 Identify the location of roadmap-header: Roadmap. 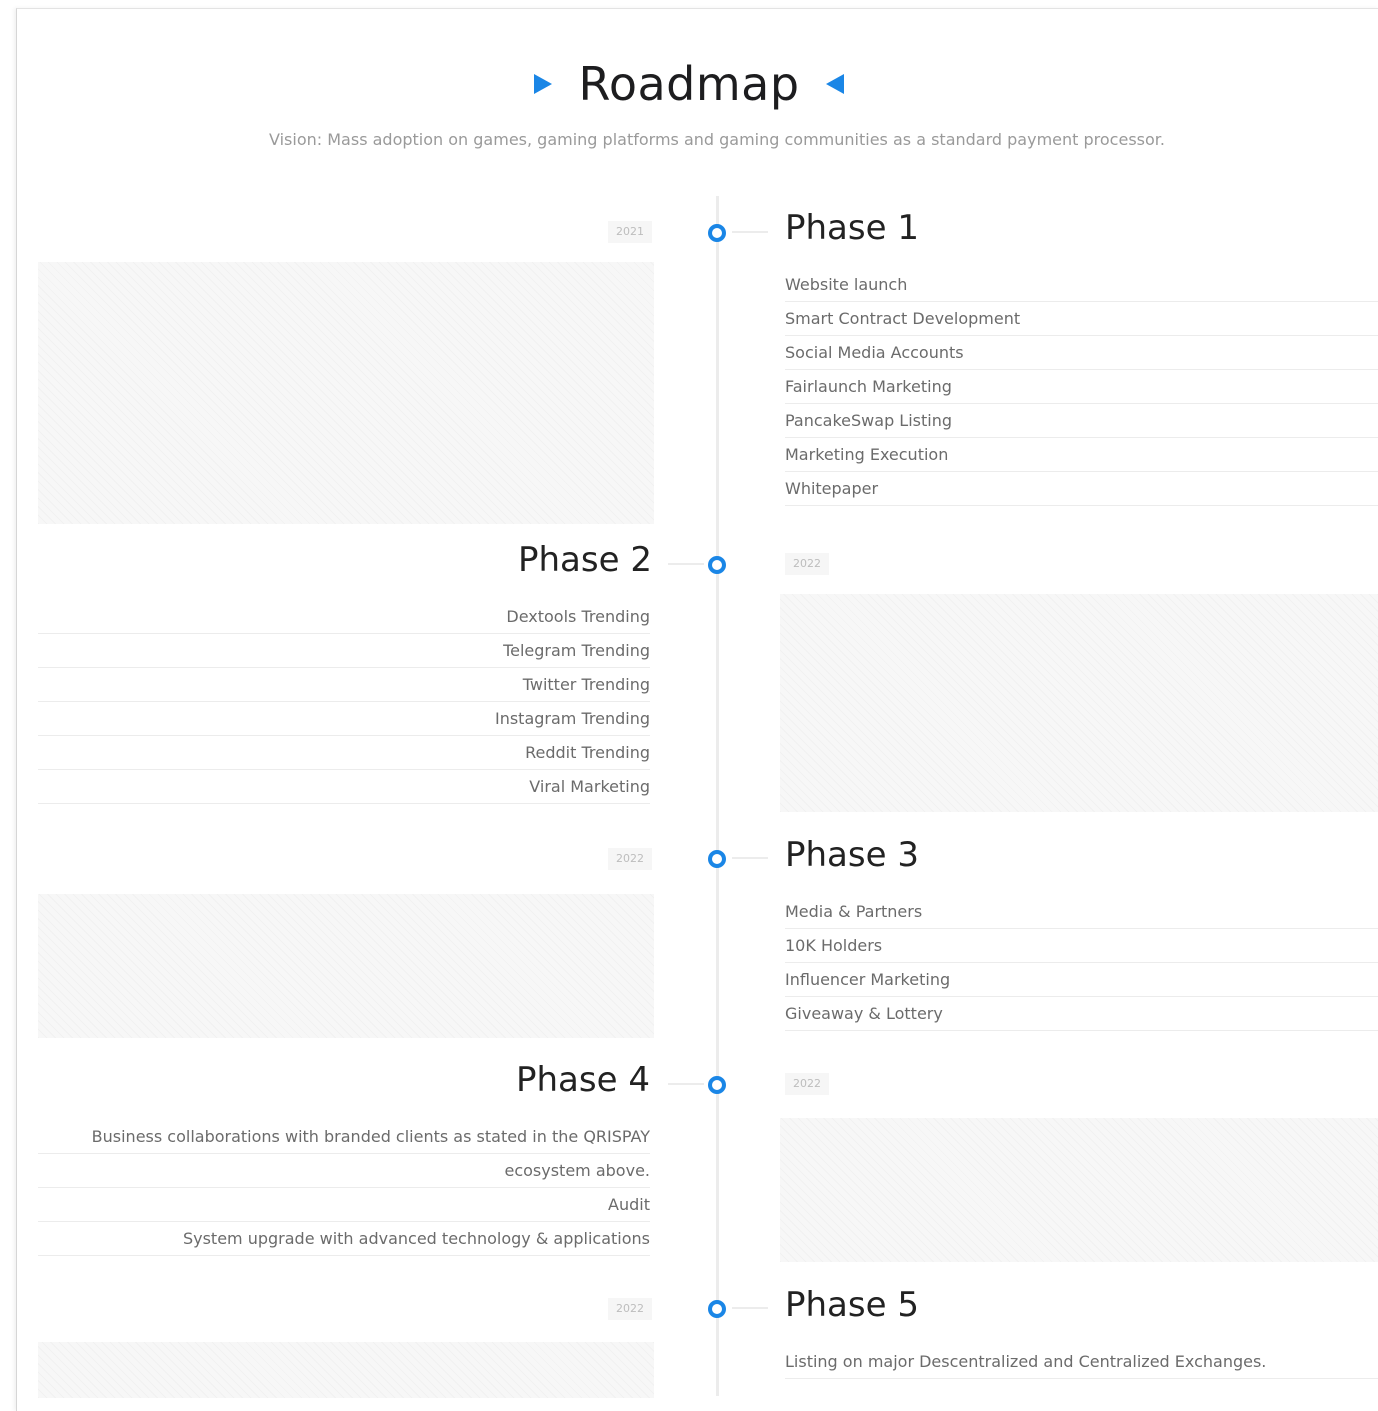
(689, 84).